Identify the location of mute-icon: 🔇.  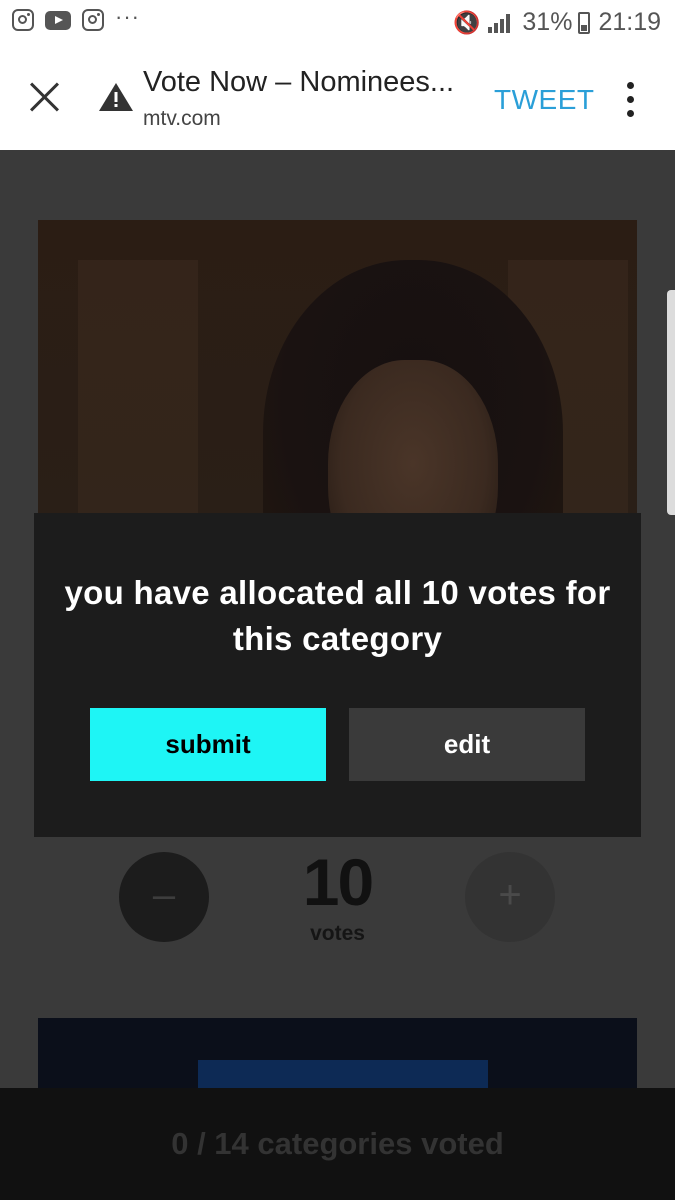
(466, 22).